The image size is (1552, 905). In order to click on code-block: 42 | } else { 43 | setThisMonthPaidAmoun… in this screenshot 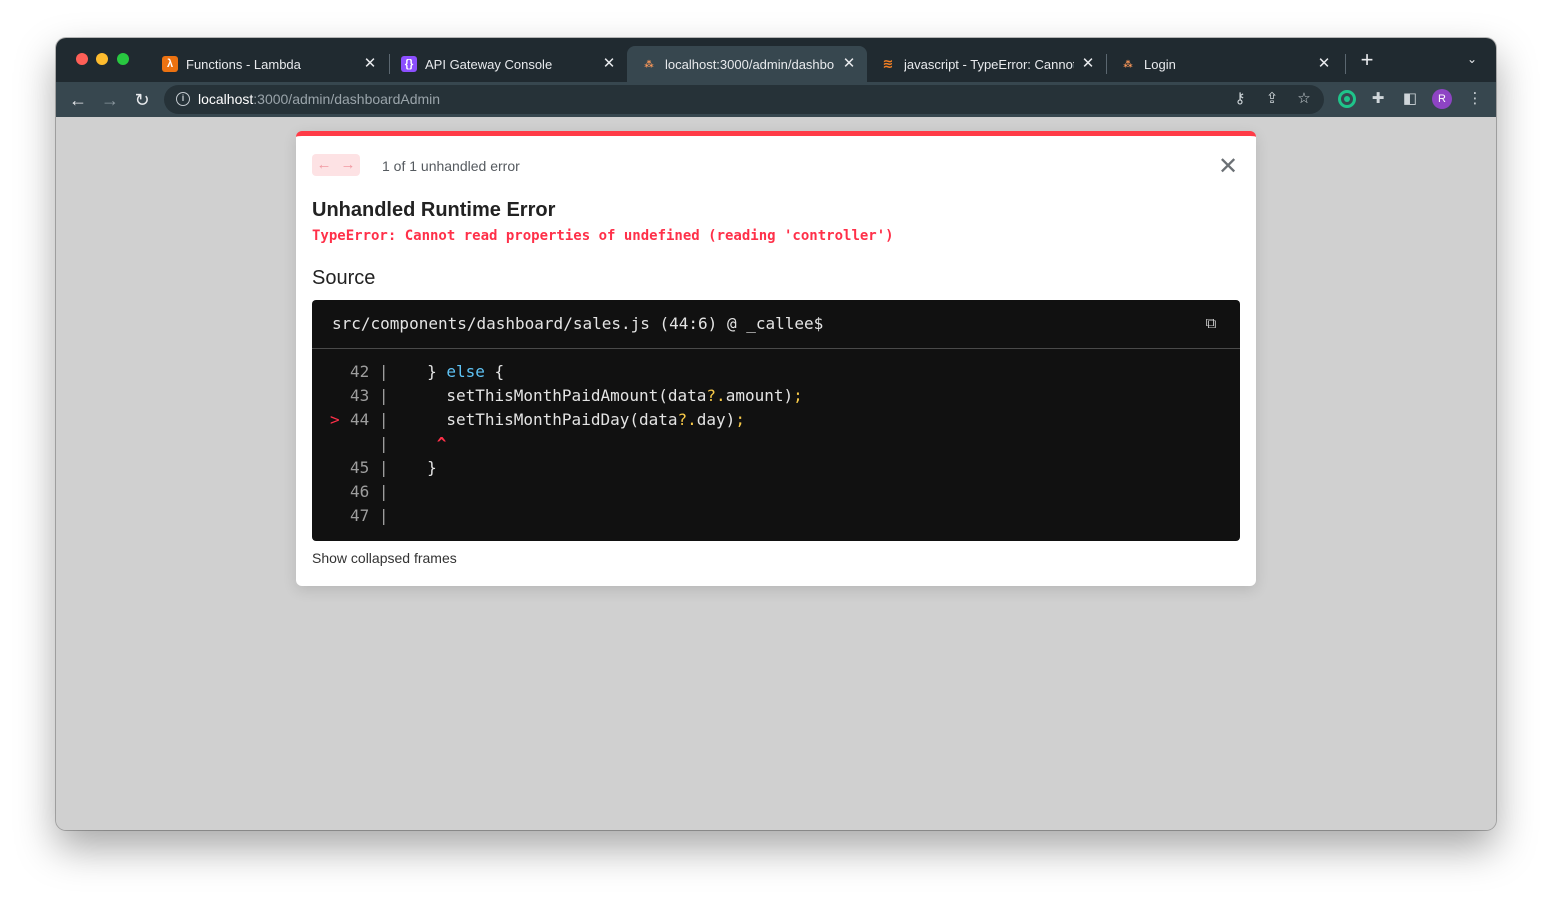, I will do `click(566, 444)`.